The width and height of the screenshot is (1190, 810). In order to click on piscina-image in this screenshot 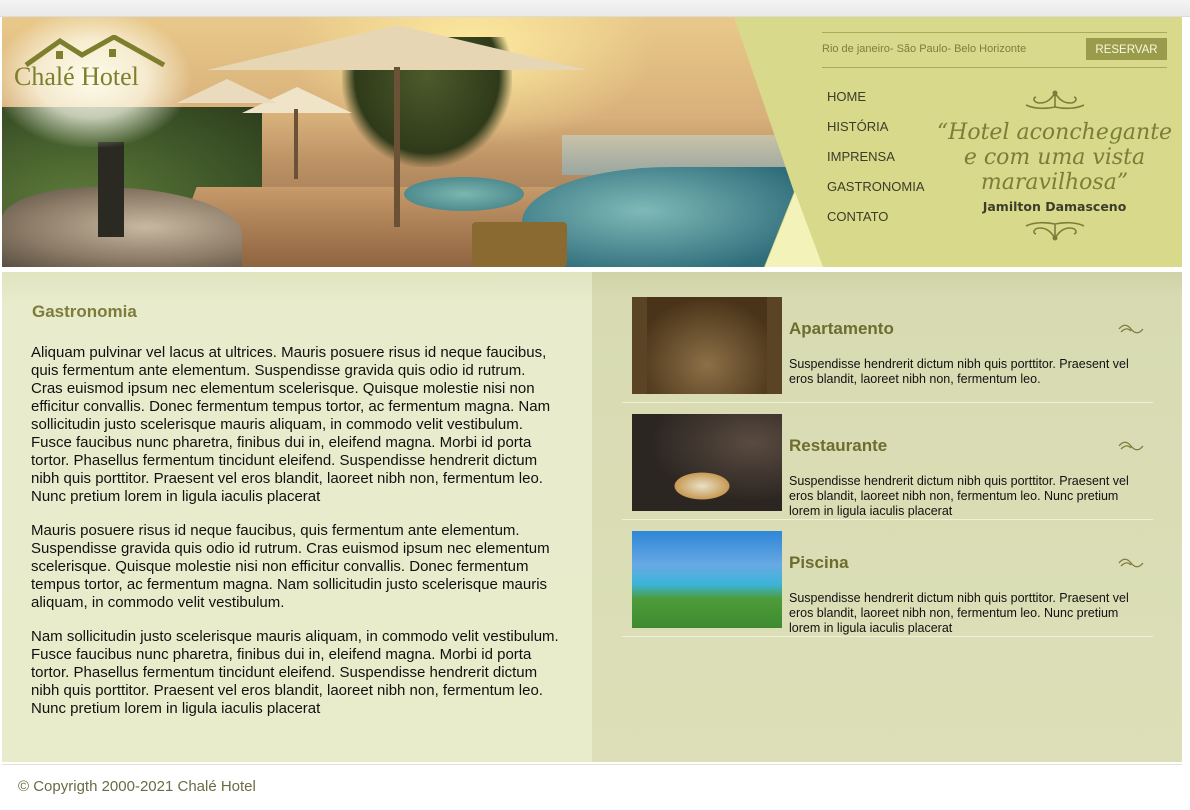, I will do `click(707, 579)`.